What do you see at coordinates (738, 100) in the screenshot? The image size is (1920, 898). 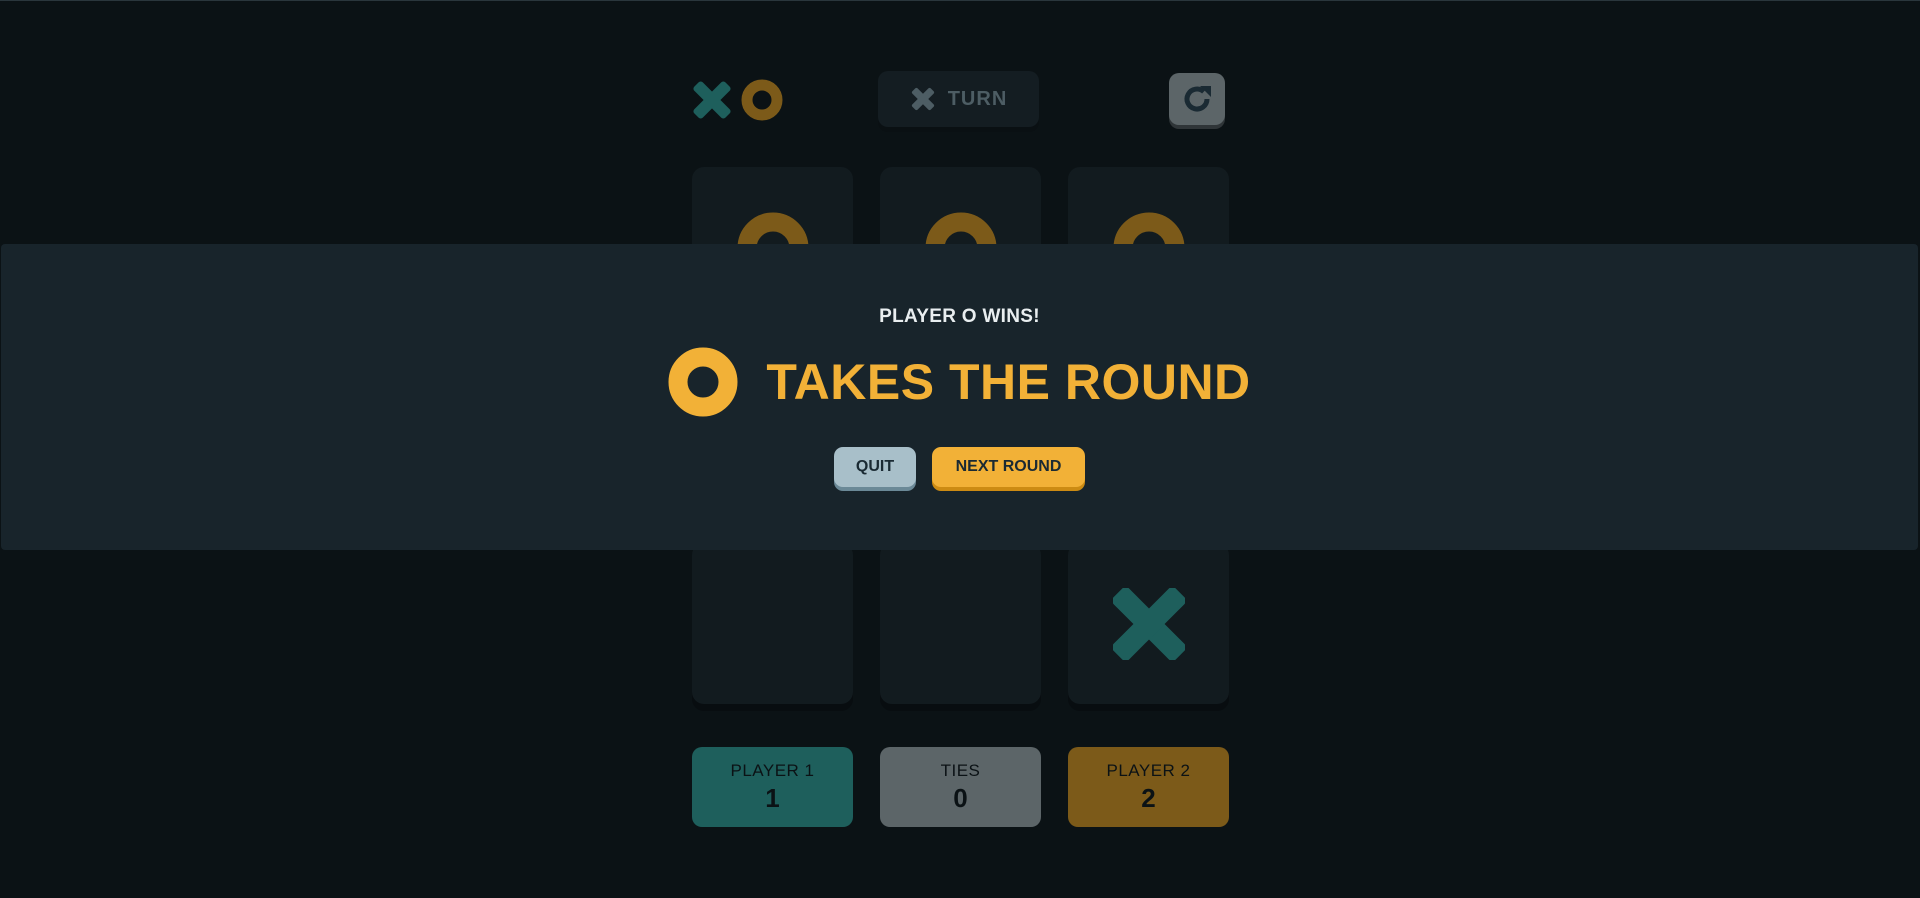 I see `logo-graphic` at bounding box center [738, 100].